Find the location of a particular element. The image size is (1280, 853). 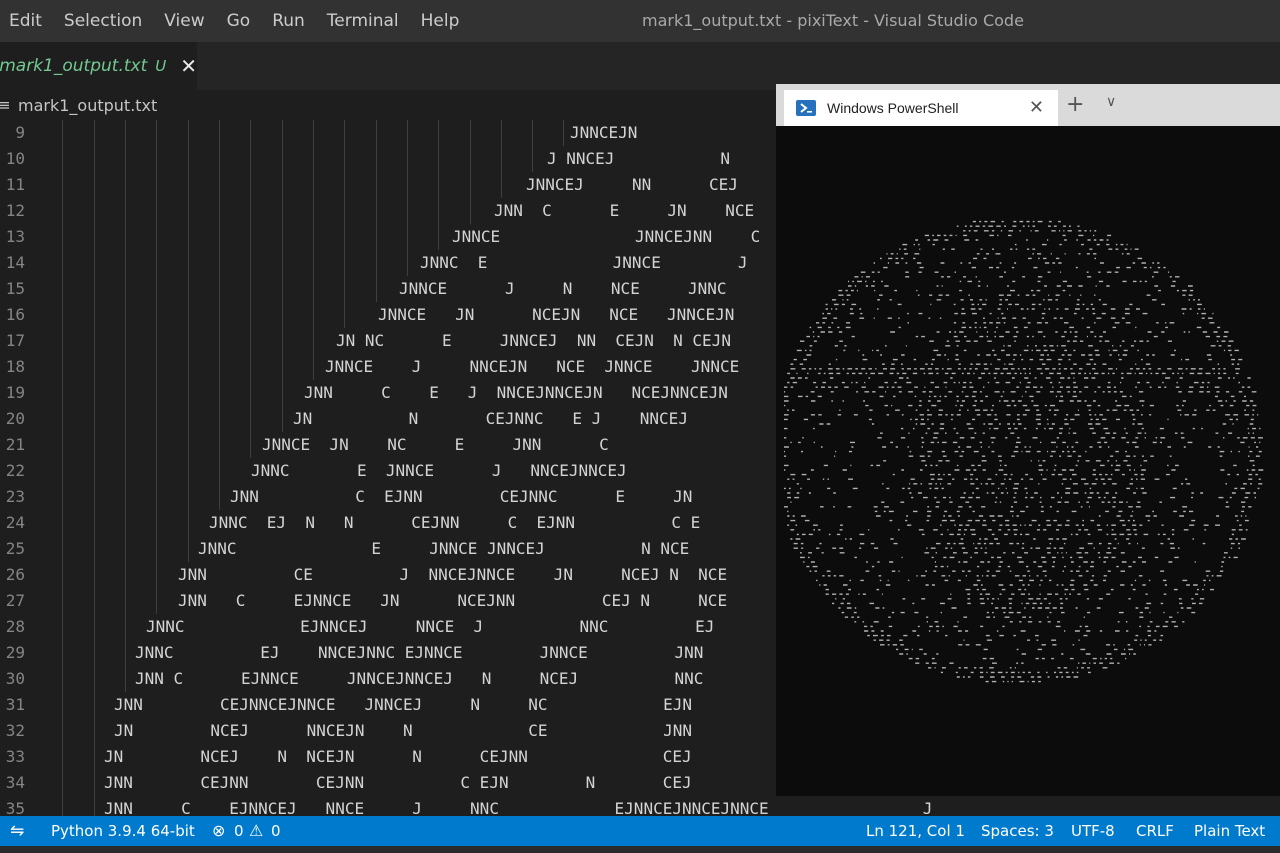

powershell-icon is located at coordinates (806, 108).